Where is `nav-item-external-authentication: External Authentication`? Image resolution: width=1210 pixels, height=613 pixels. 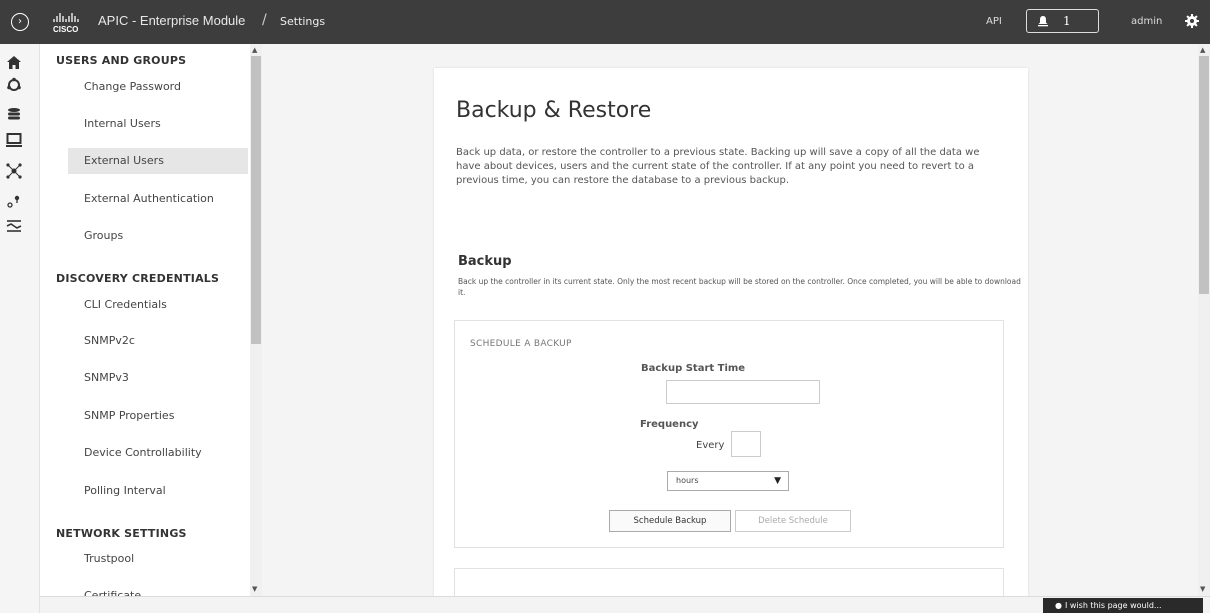 nav-item-external-authentication: External Authentication is located at coordinates (158, 199).